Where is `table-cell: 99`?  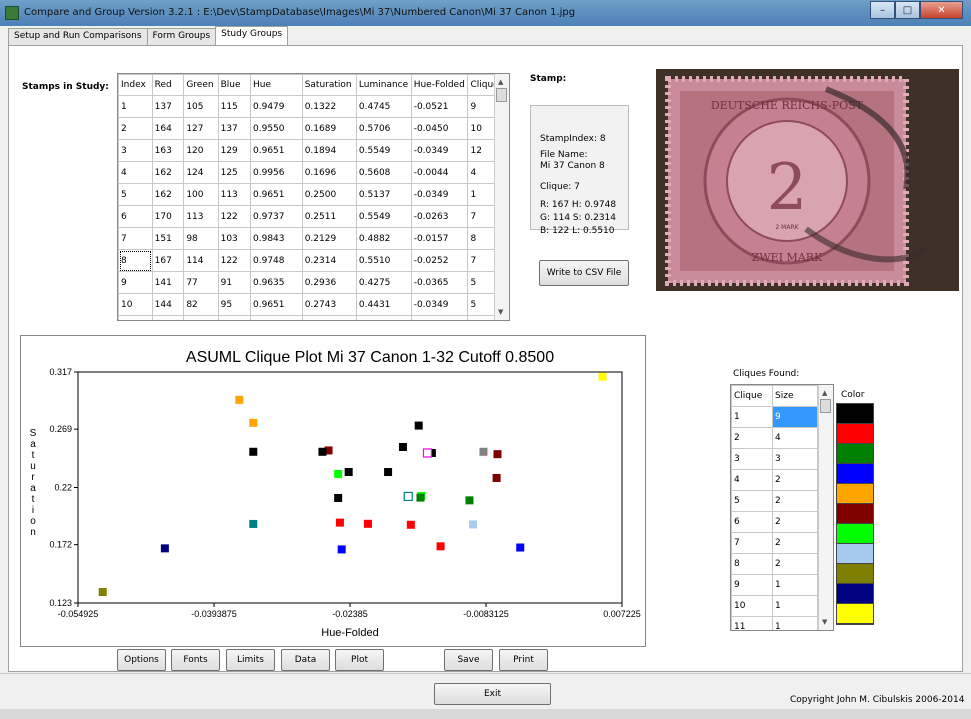
table-cell: 99 is located at coordinates (201, 317).